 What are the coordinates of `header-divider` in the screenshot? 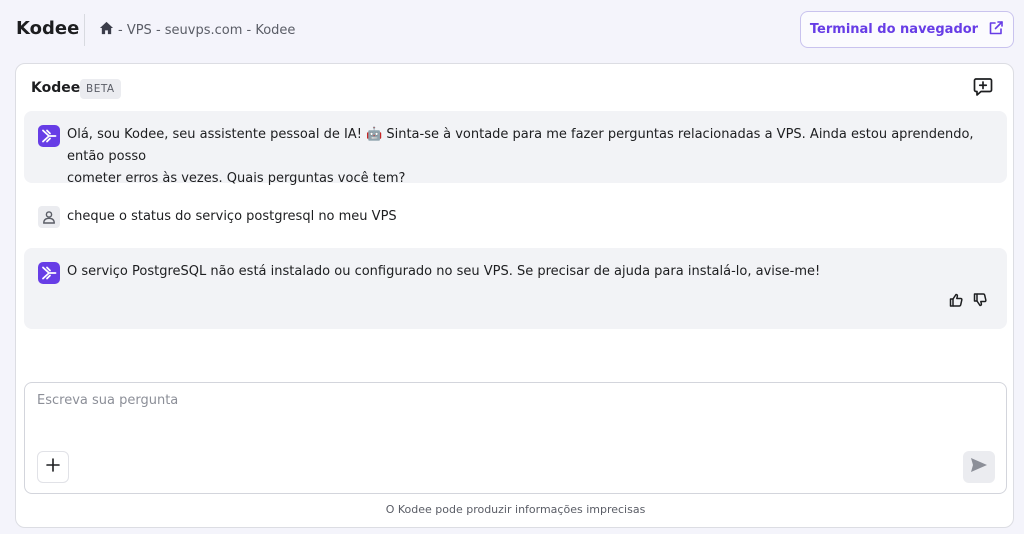 It's located at (84, 30).